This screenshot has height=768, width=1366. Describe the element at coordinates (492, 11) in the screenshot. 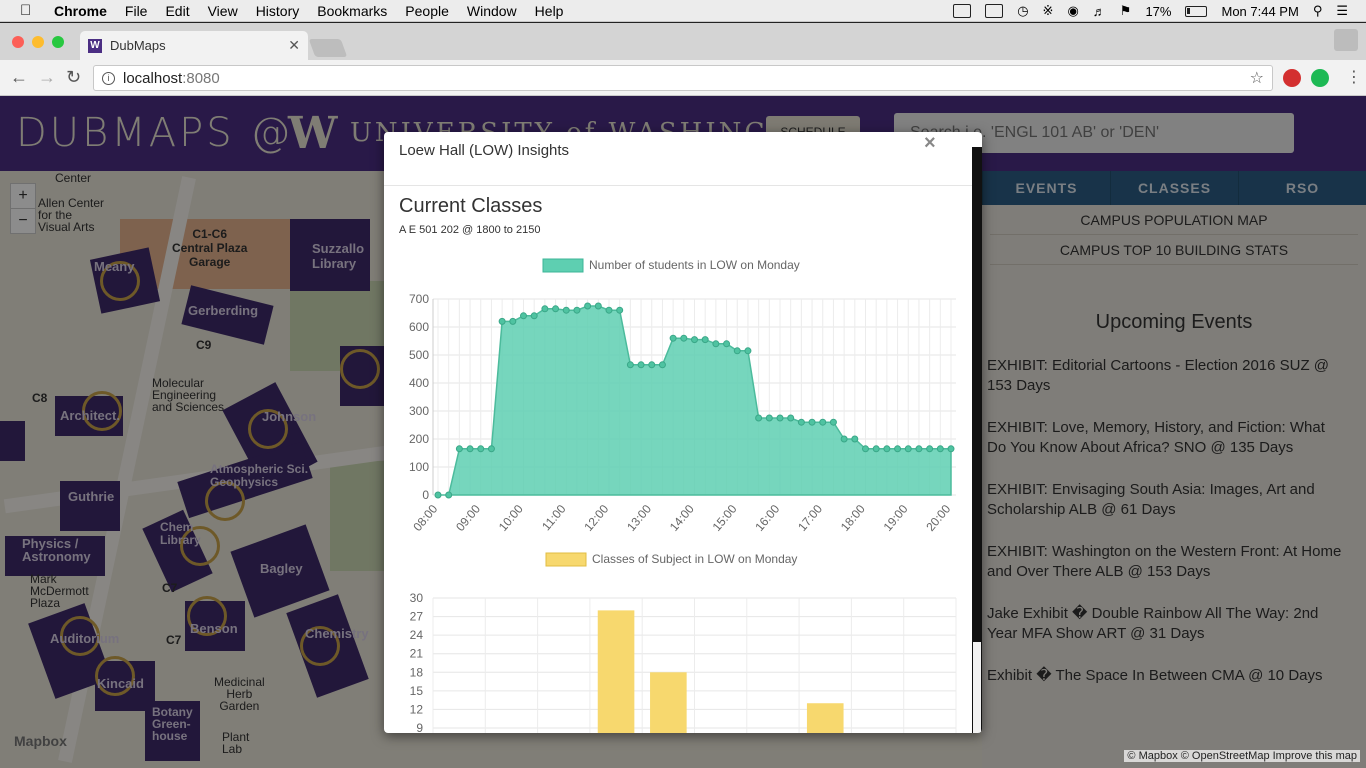

I see `menu-window: Window` at that location.